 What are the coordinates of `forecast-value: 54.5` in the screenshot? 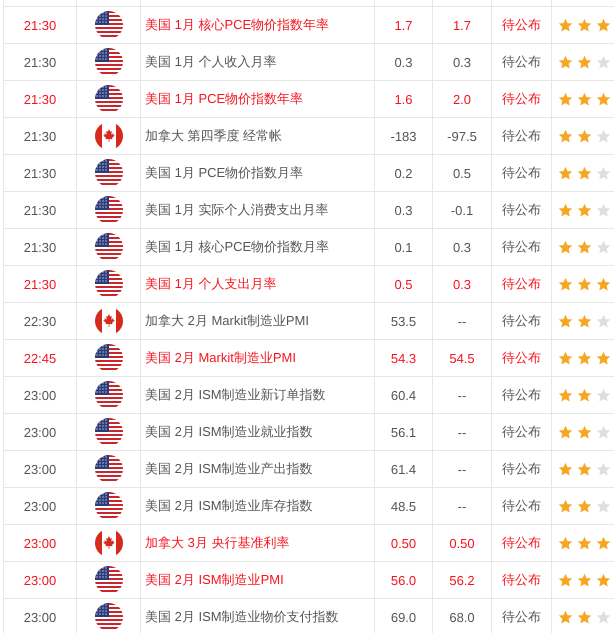 It's located at (462, 358).